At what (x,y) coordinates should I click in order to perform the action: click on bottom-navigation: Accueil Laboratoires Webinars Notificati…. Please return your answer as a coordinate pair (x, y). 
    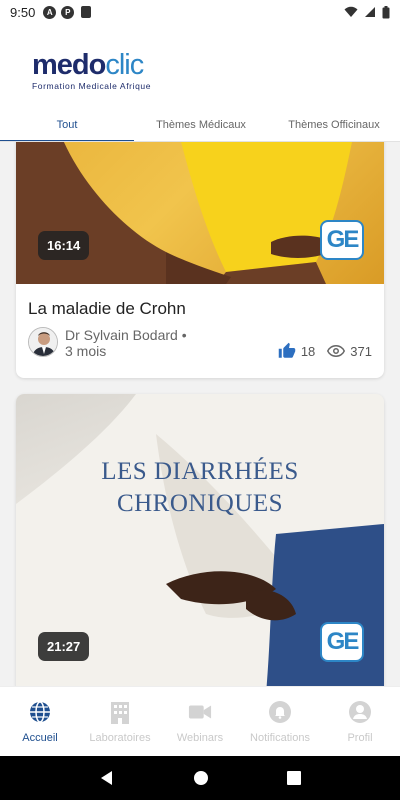
    Looking at the image, I should click on (200, 721).